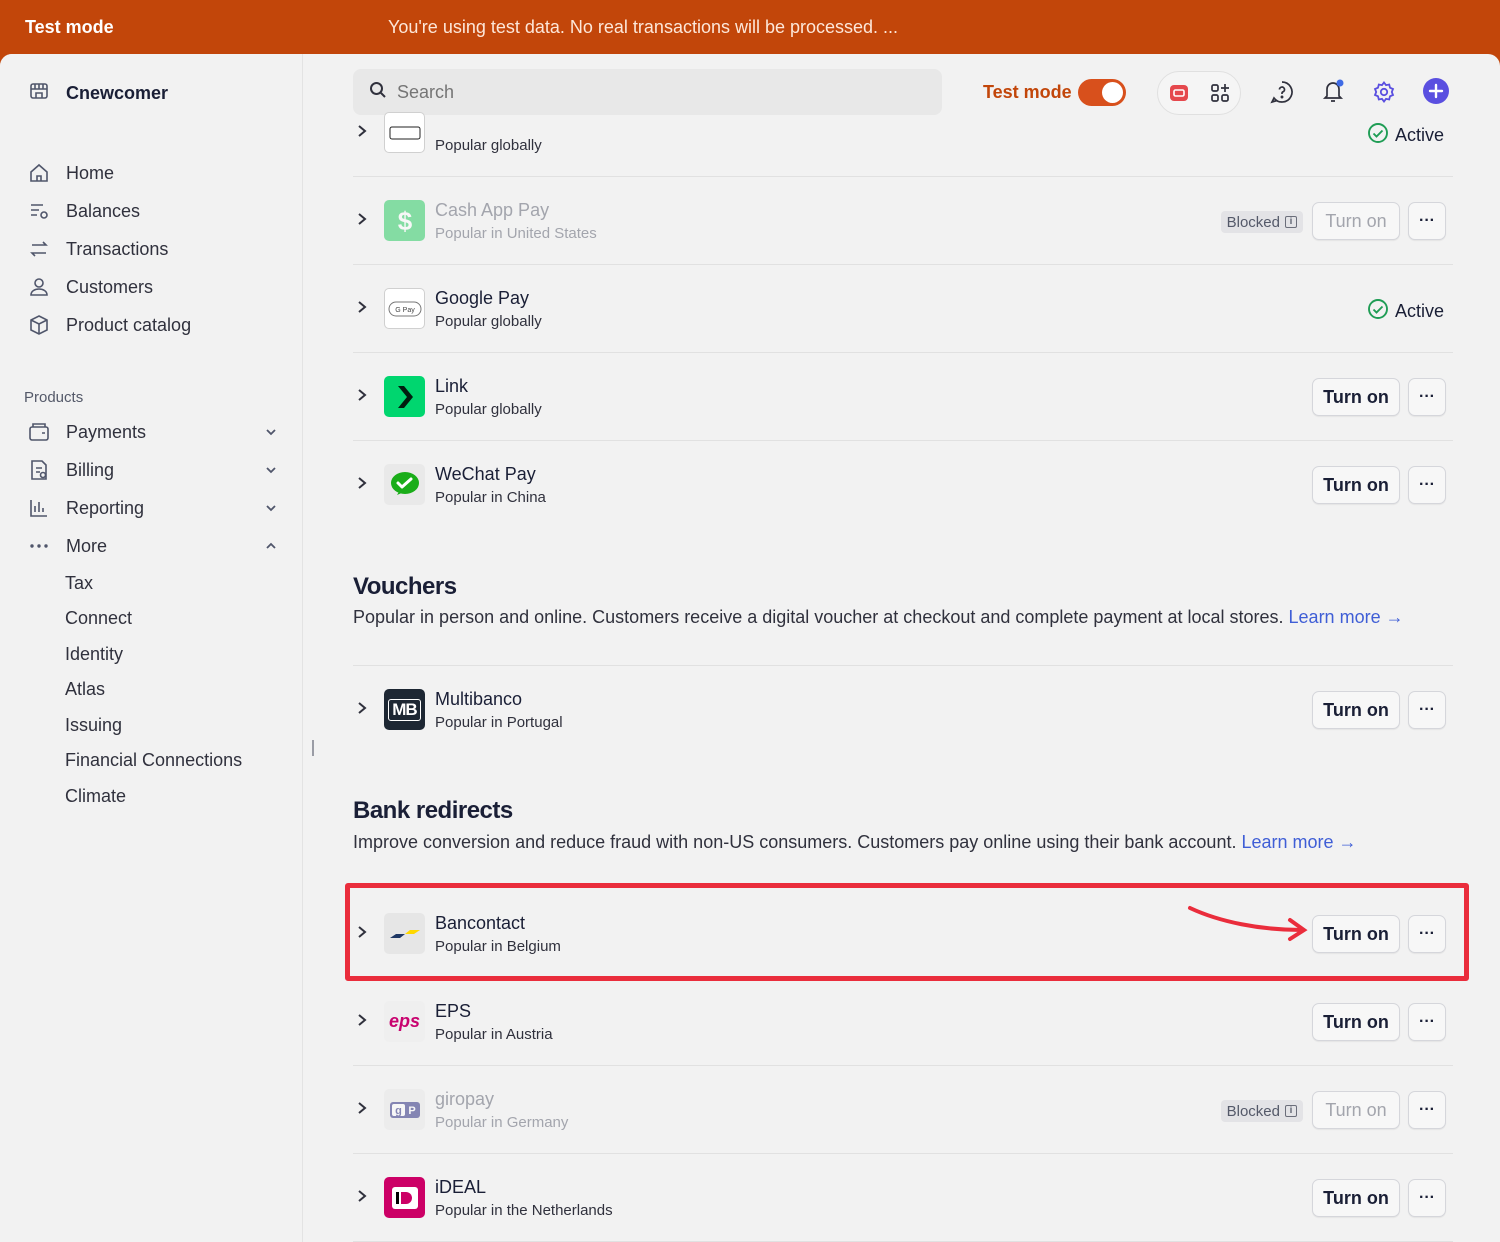 This screenshot has width=1500, height=1242. What do you see at coordinates (117, 248) in the screenshot?
I see `sidebar-item-label: Transactions` at bounding box center [117, 248].